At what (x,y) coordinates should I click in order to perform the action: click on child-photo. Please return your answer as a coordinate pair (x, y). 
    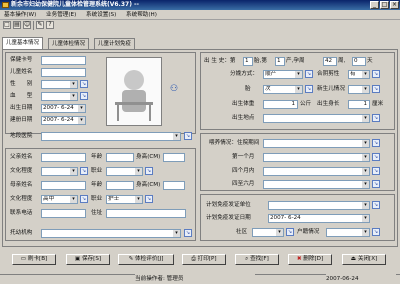
    Looking at the image, I should click on (134, 91).